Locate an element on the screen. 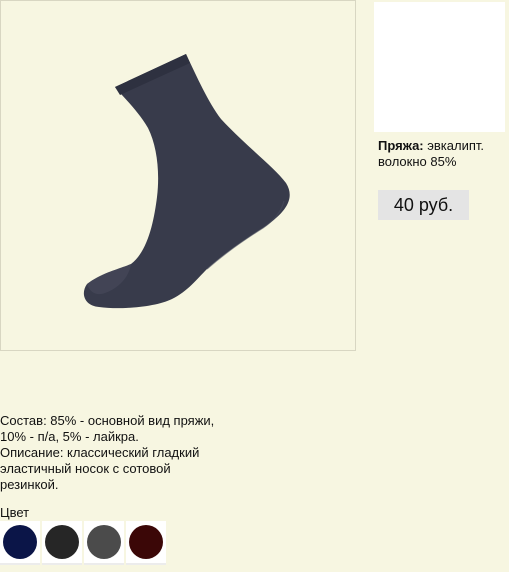 This screenshot has width=509, height=572. yarn-label: Пряжа: is located at coordinates (401, 145).